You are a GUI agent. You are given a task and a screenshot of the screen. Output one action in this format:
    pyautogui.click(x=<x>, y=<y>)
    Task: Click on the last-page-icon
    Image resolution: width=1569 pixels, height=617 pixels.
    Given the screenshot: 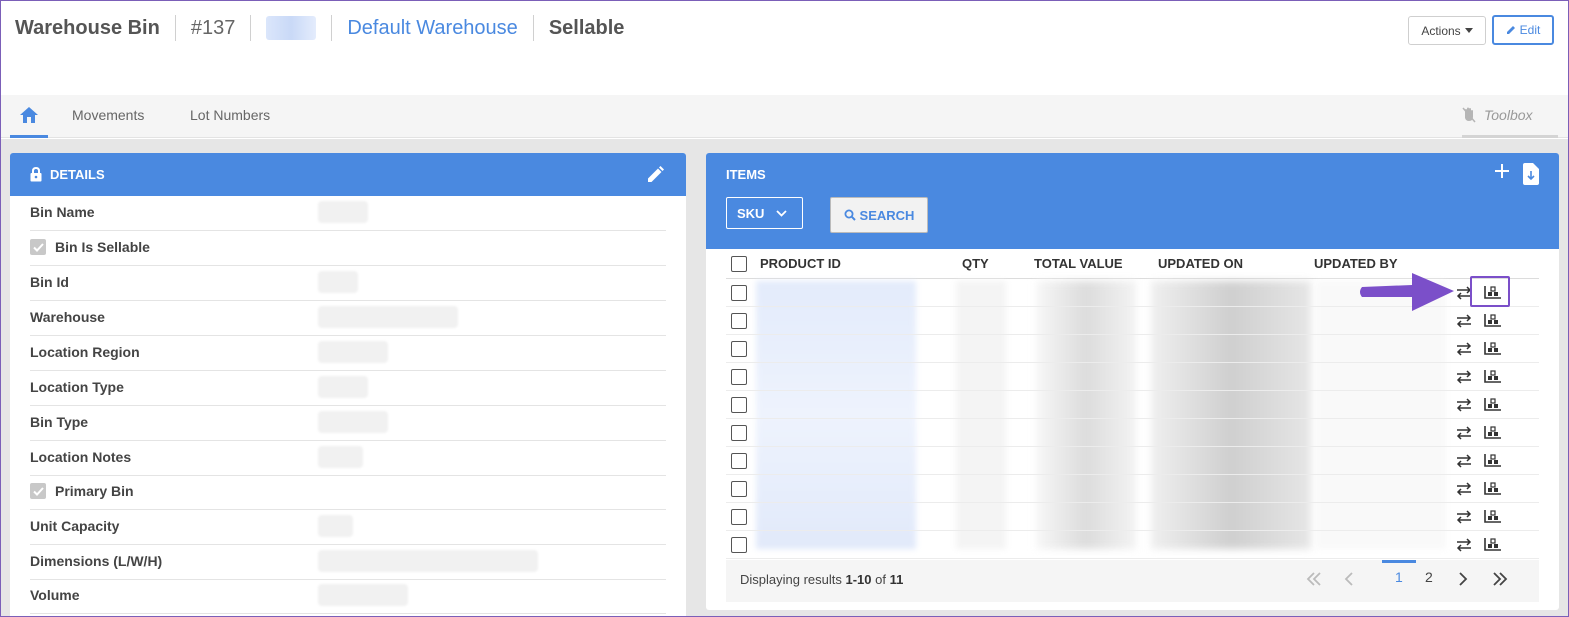 What is the action you would take?
    pyautogui.click(x=1500, y=579)
    